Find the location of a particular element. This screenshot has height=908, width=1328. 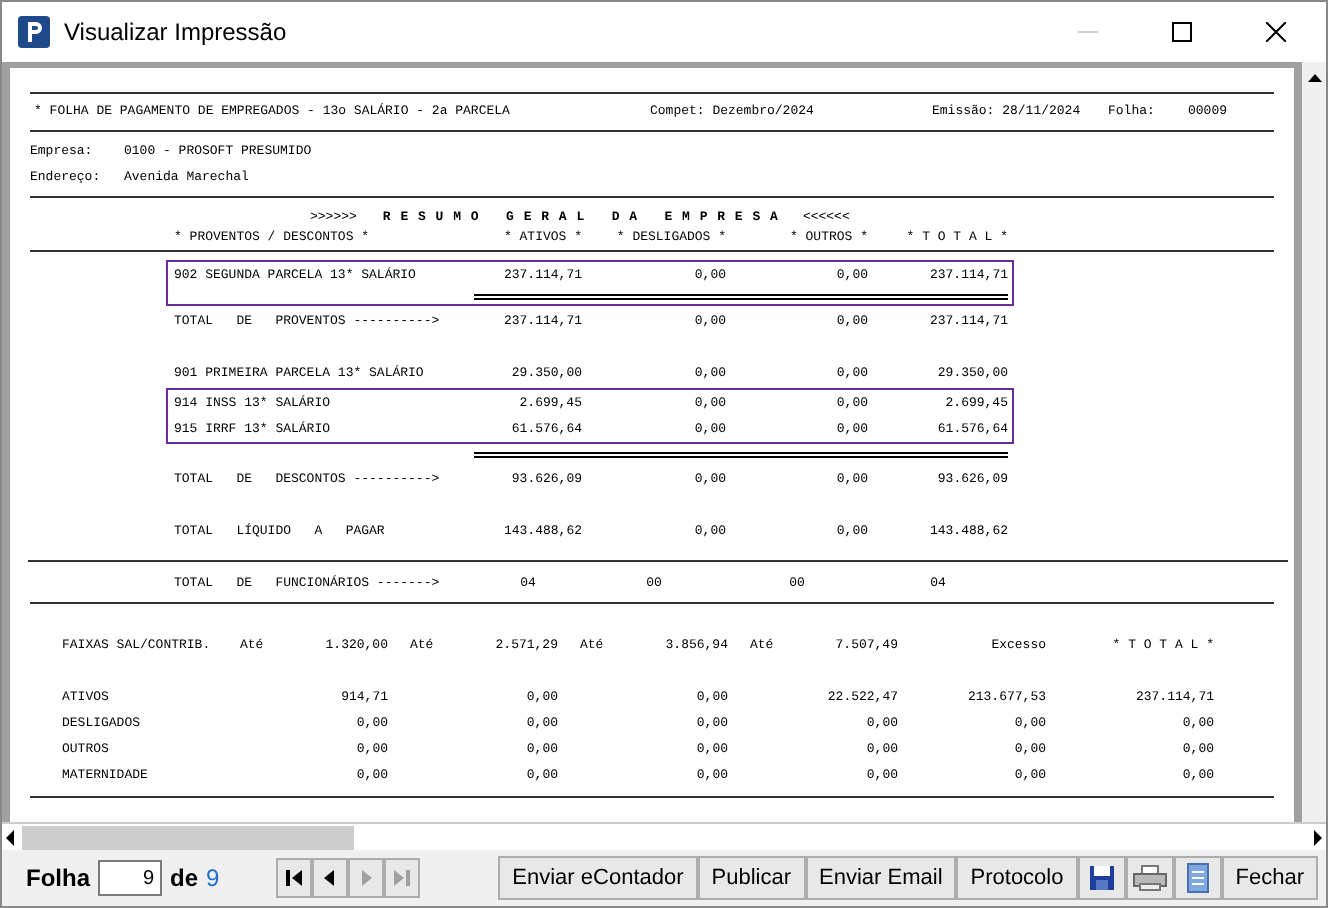

toolbar-button: Enviar Email is located at coordinates (881, 878).